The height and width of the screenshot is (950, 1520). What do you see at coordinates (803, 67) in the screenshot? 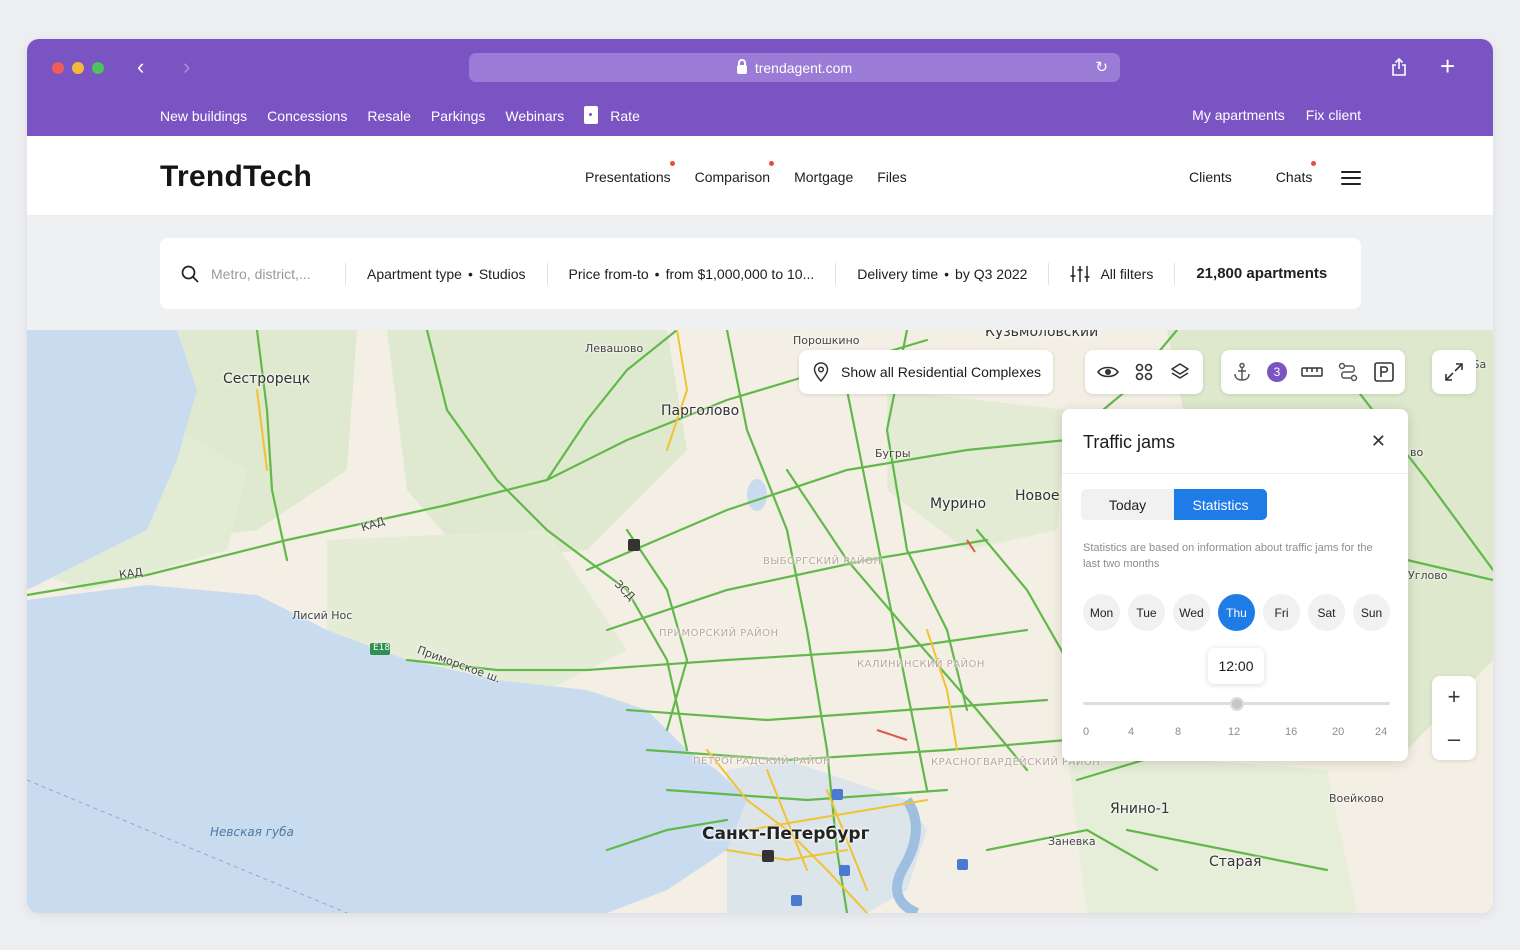
I see `url-text: trendagent.com` at bounding box center [803, 67].